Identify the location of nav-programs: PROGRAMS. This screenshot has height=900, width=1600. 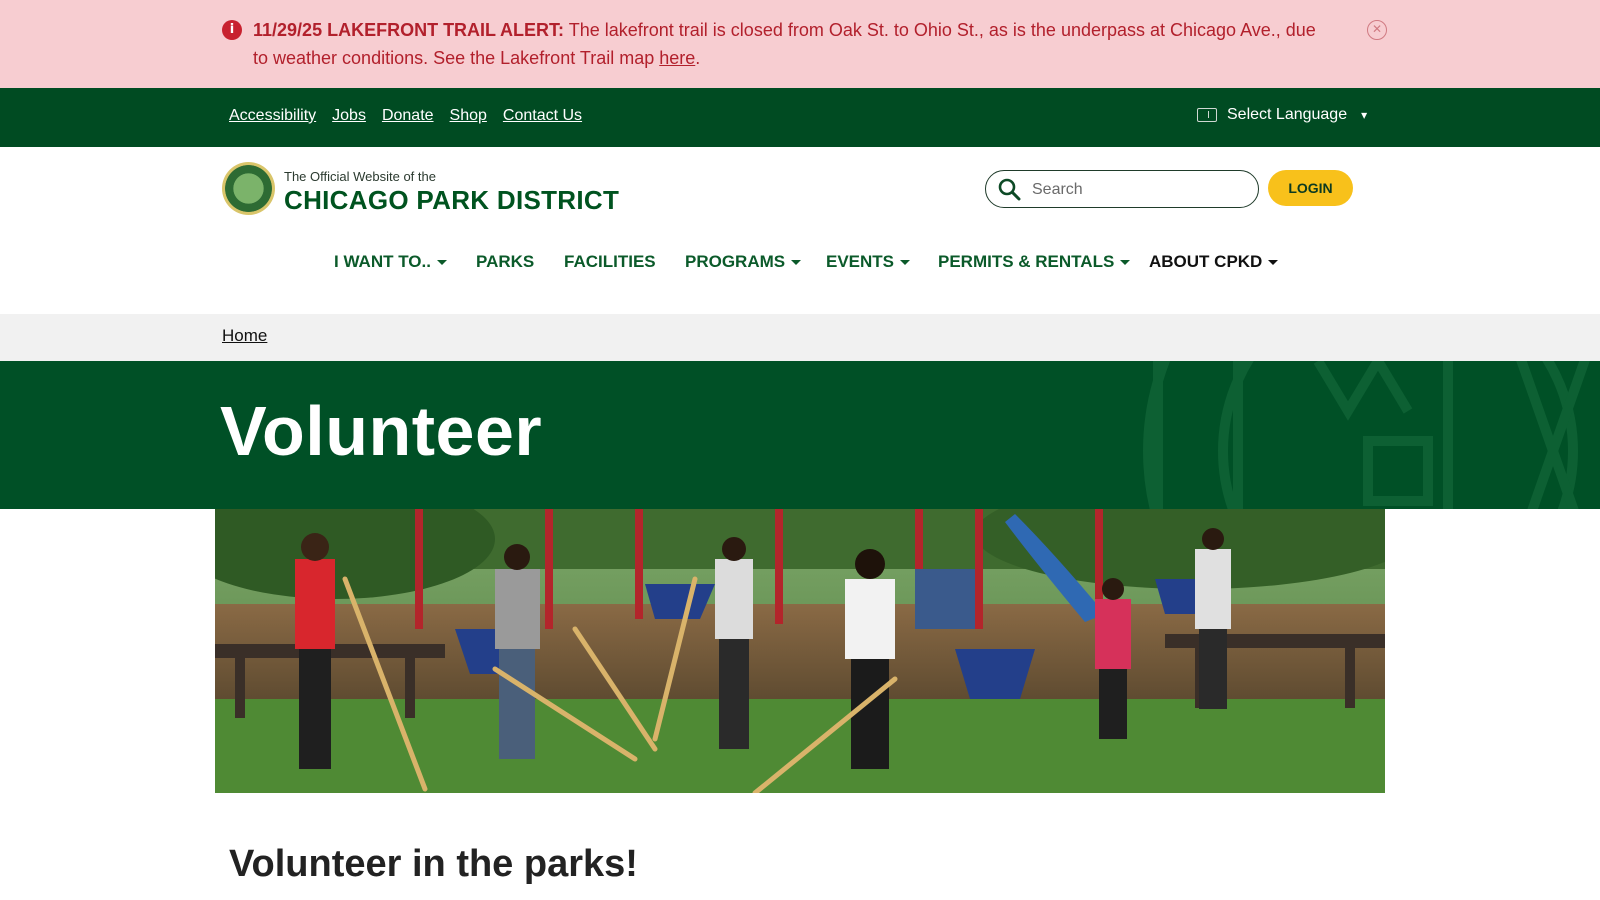
(743, 262).